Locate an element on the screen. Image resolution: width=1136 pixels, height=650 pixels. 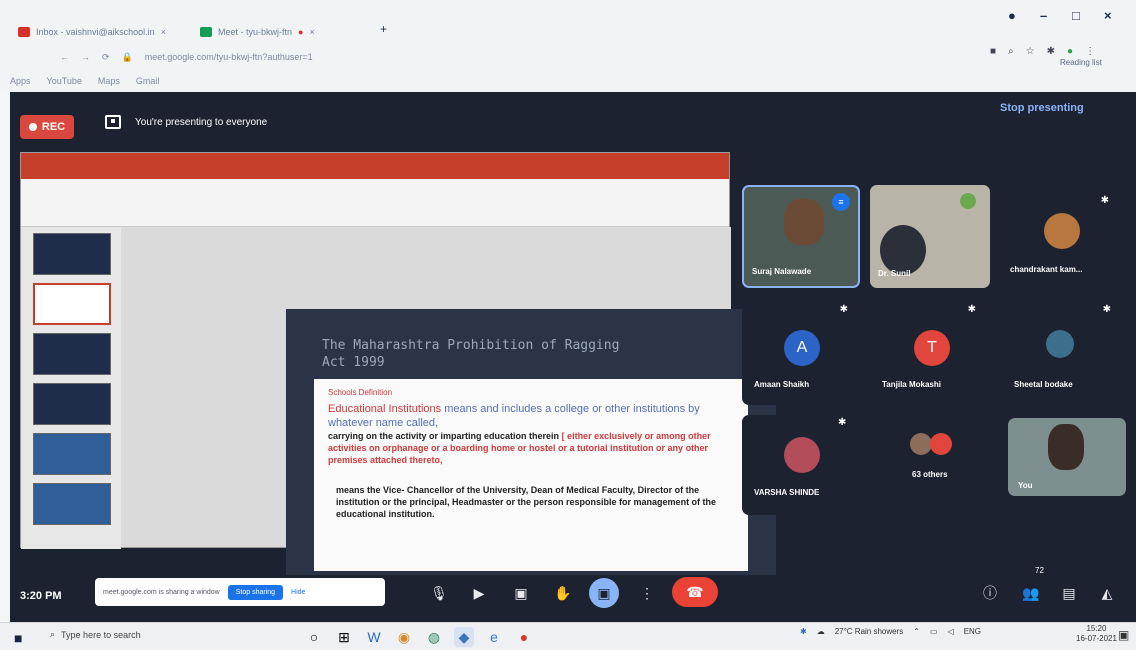
participant-tile: ✱ VARSHA SHINDE is located at coordinates (801, 465).